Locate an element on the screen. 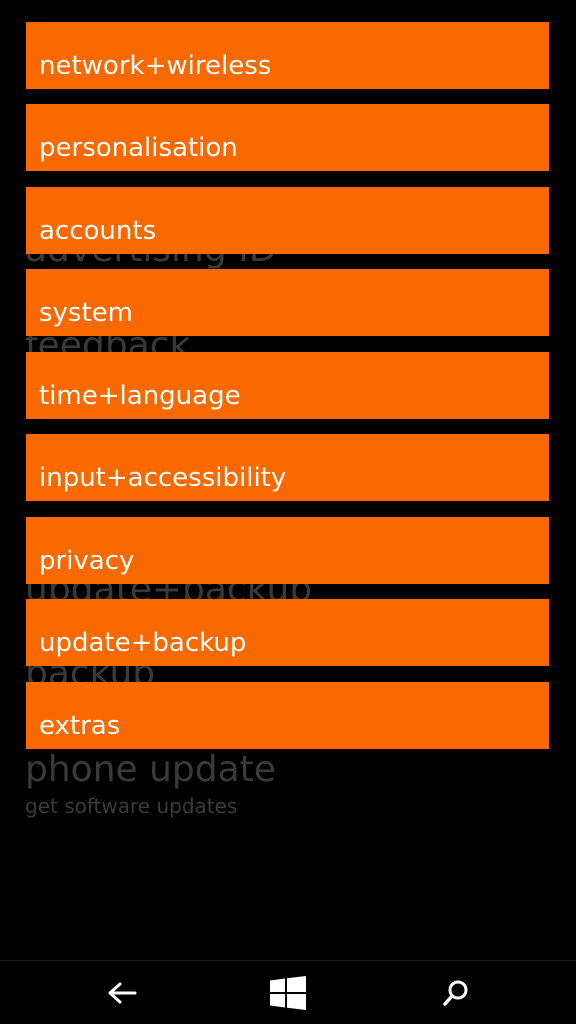 The width and height of the screenshot is (576, 1024). category-label: time+language is located at coordinates (140, 396).